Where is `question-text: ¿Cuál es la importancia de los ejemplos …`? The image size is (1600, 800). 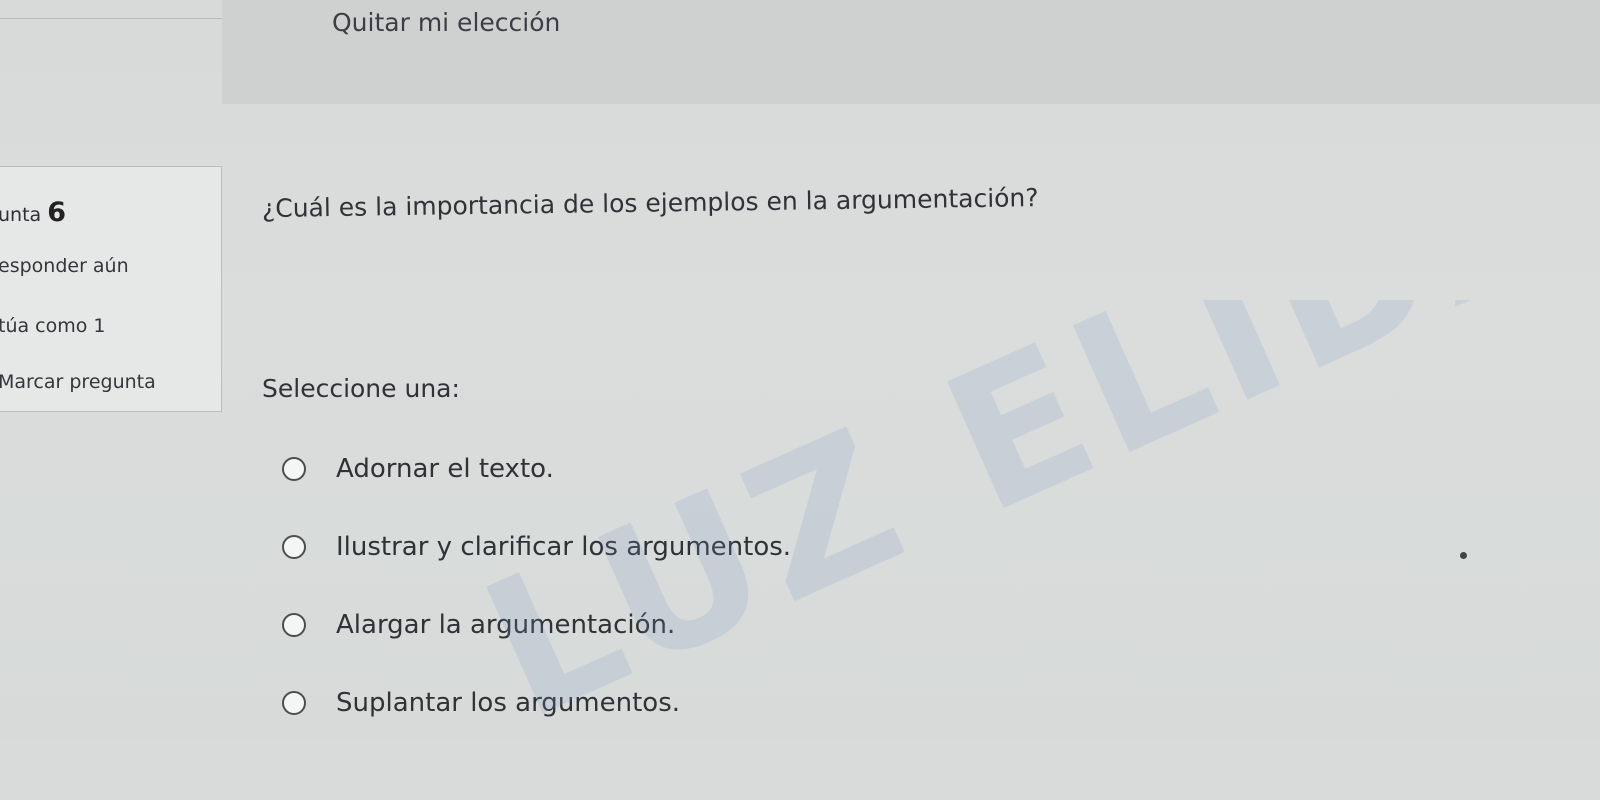 question-text: ¿Cuál es la importancia de los ejemplos … is located at coordinates (650, 203).